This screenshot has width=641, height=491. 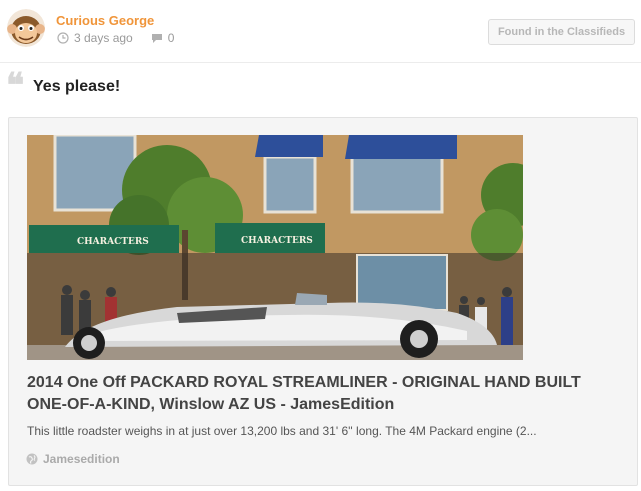 What do you see at coordinates (63, 38) in the screenshot?
I see `clock-icon` at bounding box center [63, 38].